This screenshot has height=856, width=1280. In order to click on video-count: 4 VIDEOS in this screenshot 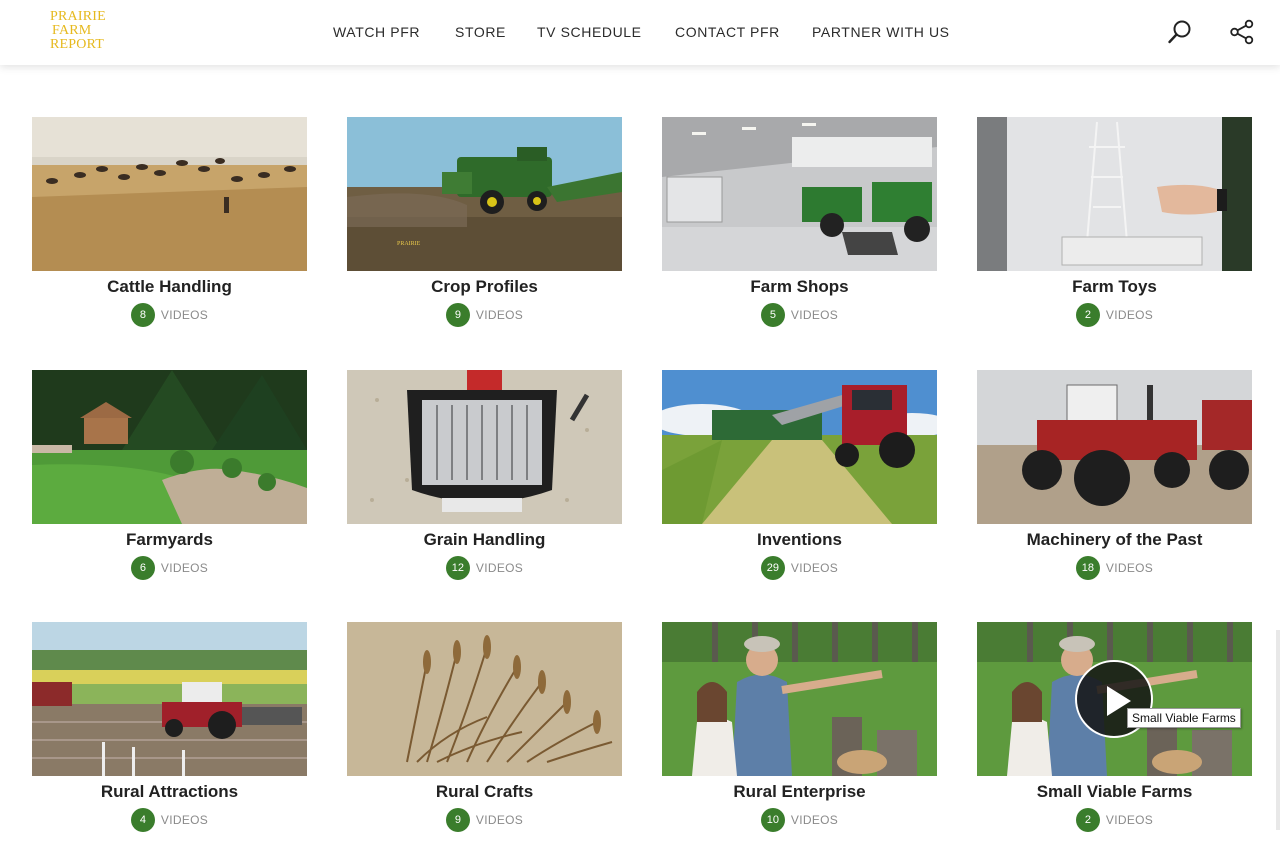, I will do `click(169, 820)`.